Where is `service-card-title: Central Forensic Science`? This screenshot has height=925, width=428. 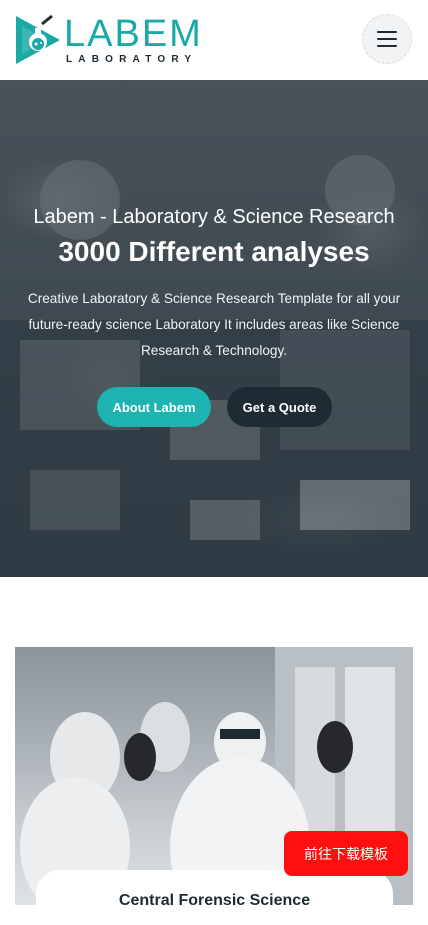 service-card-title: Central Forensic Science is located at coordinates (214, 901).